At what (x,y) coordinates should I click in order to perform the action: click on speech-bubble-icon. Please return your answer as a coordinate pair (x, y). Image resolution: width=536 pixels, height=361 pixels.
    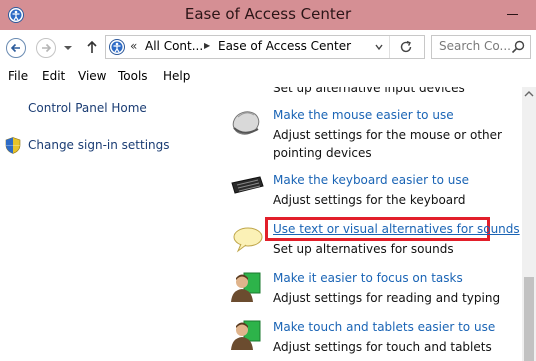
    Looking at the image, I should click on (248, 240).